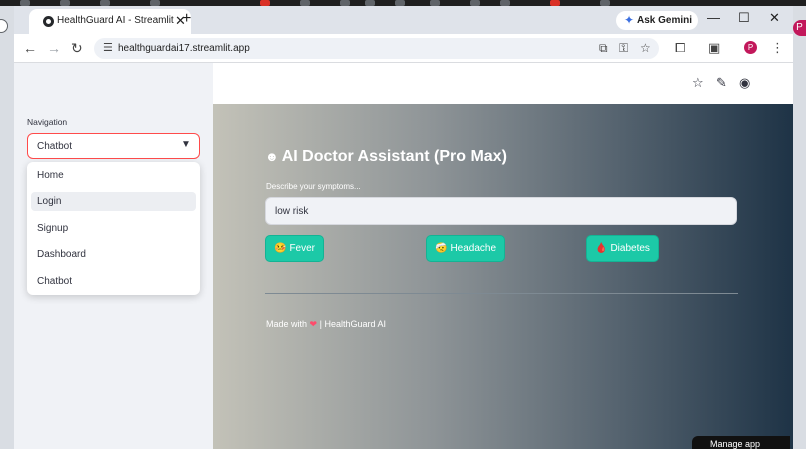 The height and width of the screenshot is (449, 806). Describe the element at coordinates (47, 122) in the screenshot. I see `navigation-label: Navigation` at that location.